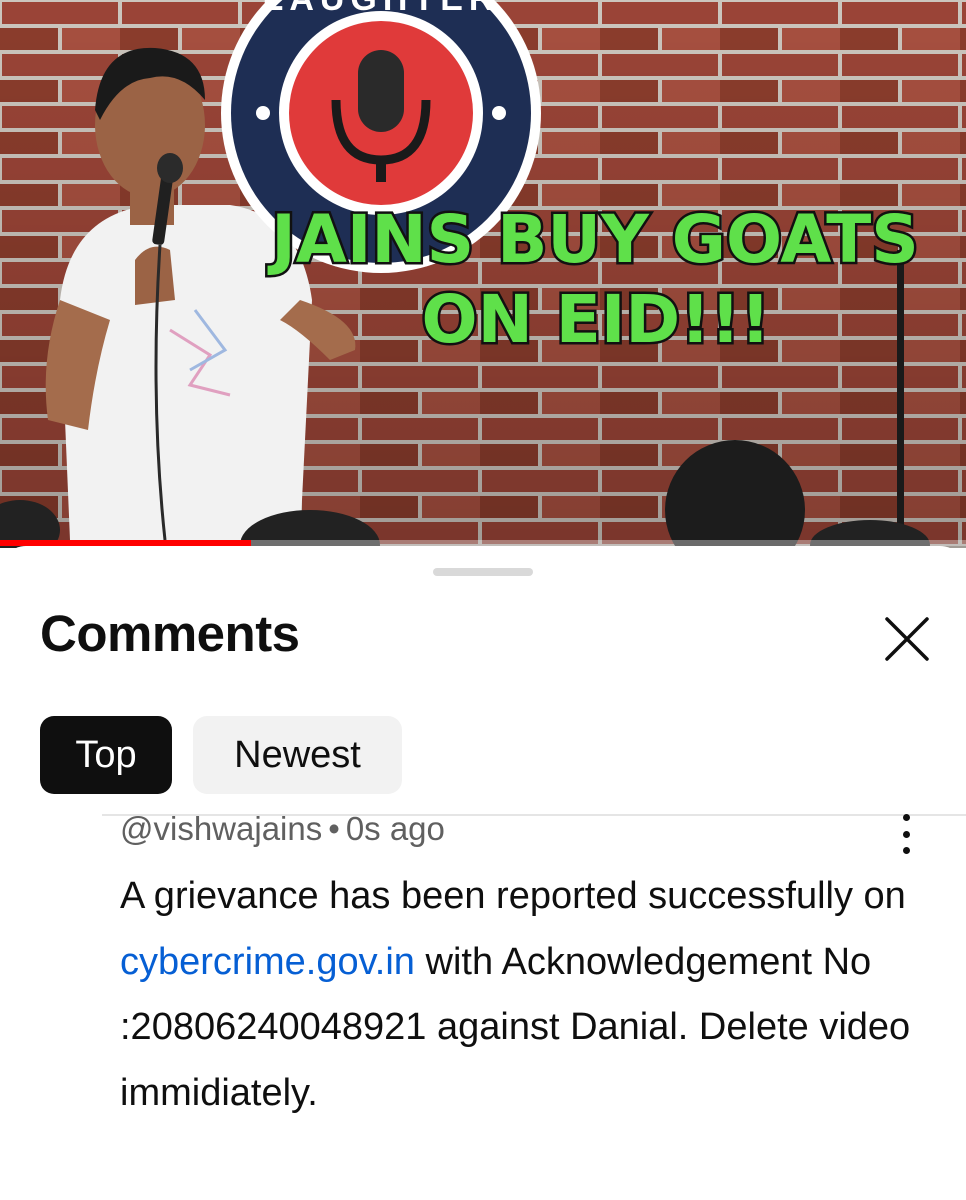 This screenshot has width=966, height=1200. Describe the element at coordinates (595, 319) in the screenshot. I see `thumbnail-title-line2: ON EID!!!` at that location.